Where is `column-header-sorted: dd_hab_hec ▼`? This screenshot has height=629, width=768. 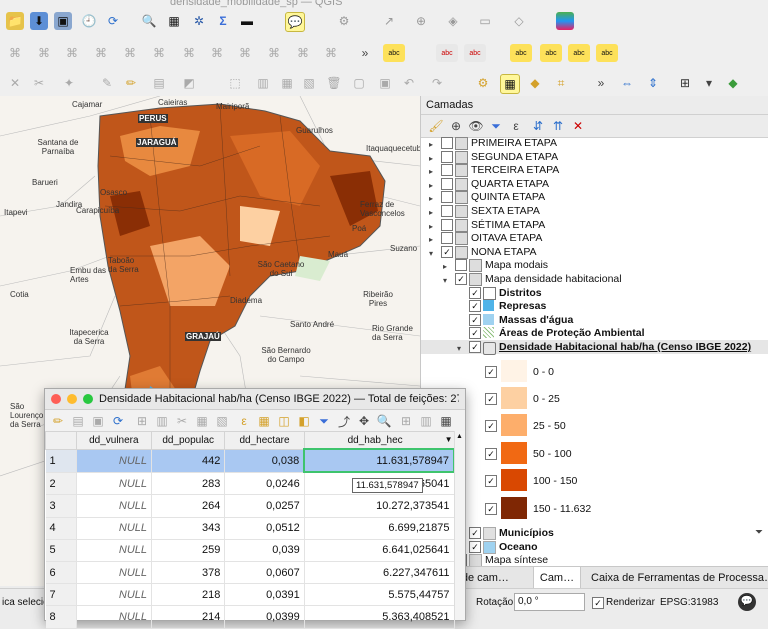
column-header-sorted: dd_hab_hec ▼ is located at coordinates (379, 440).